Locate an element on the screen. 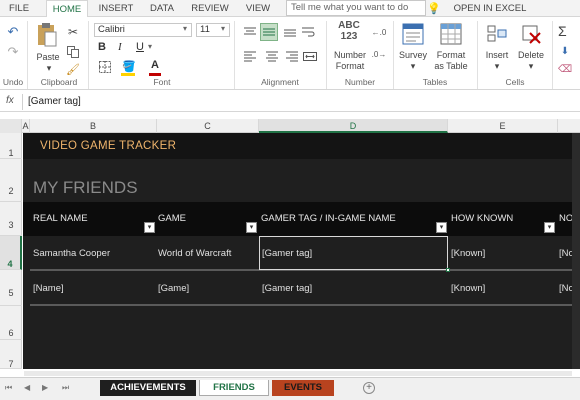  undo-icon: ↶ is located at coordinates (13, 31).